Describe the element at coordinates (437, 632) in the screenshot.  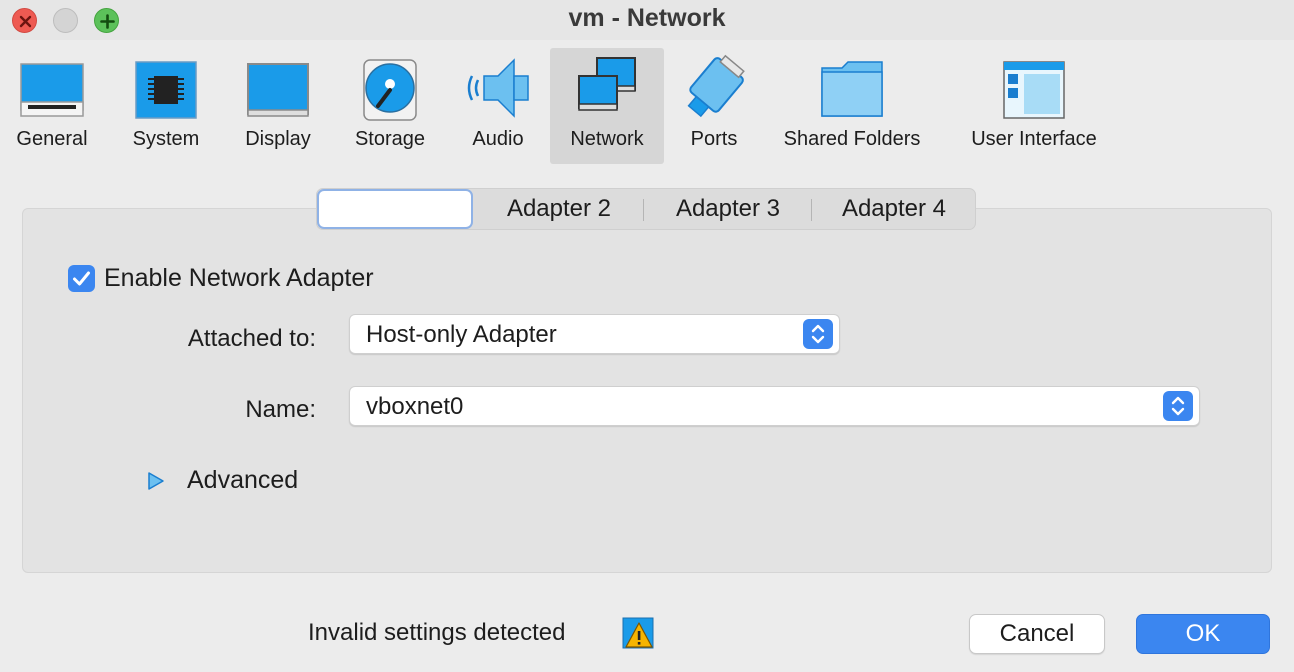
I see `status-message: Invalid settings detected` at that location.